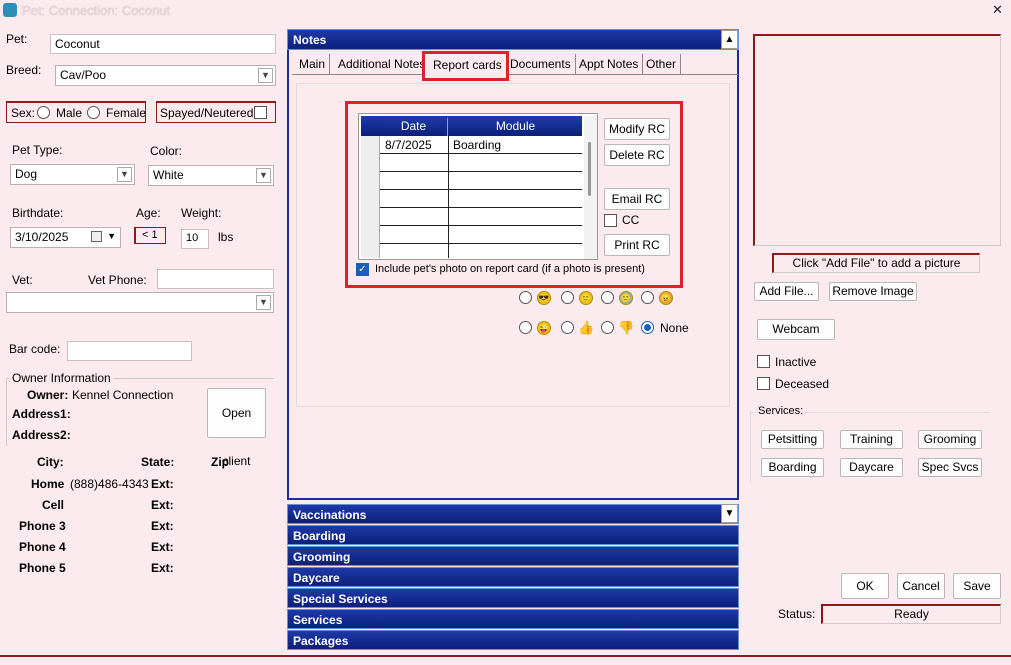 The width and height of the screenshot is (1011, 665). What do you see at coordinates (22, 280) in the screenshot?
I see `vet-label: Vet:` at bounding box center [22, 280].